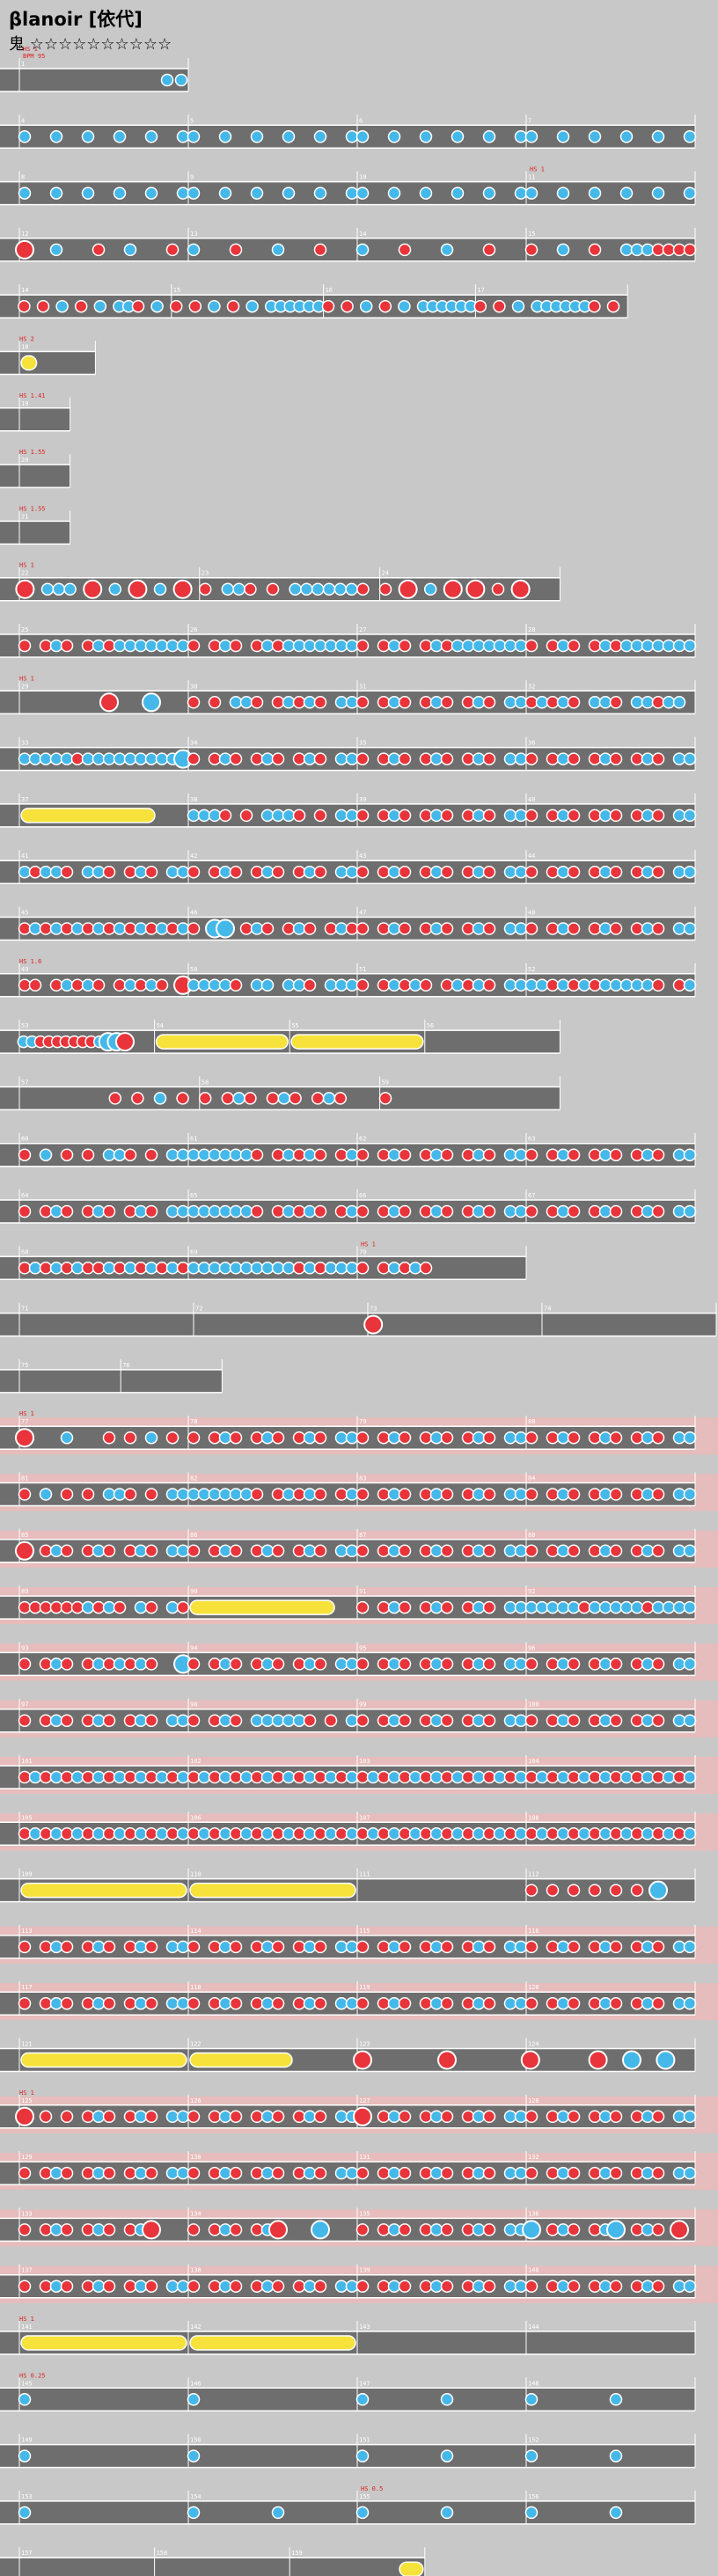 The width and height of the screenshot is (718, 2576). I want to click on measure-number: 130, so click(195, 2157).